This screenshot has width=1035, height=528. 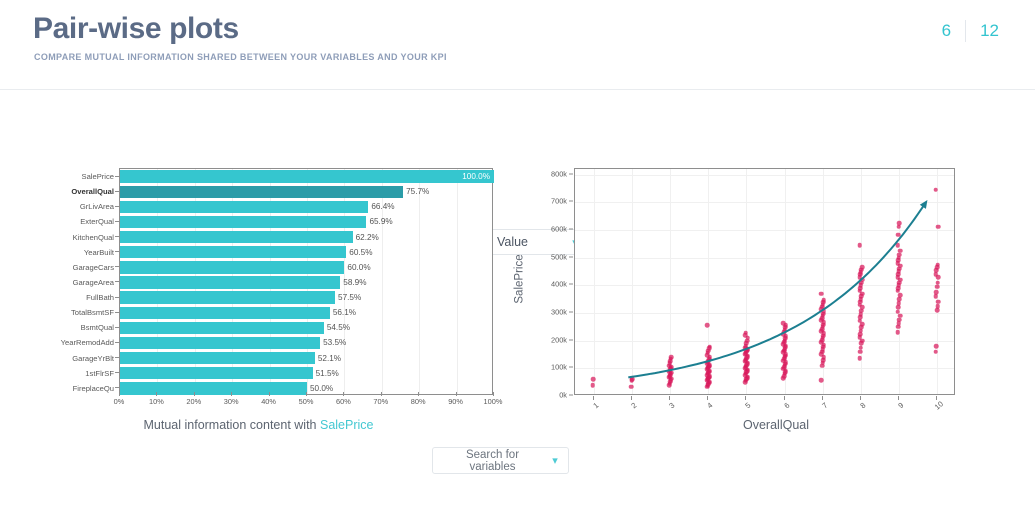 I want to click on bar-chart-row: KitchenQual 62.2%, so click(x=282, y=237).